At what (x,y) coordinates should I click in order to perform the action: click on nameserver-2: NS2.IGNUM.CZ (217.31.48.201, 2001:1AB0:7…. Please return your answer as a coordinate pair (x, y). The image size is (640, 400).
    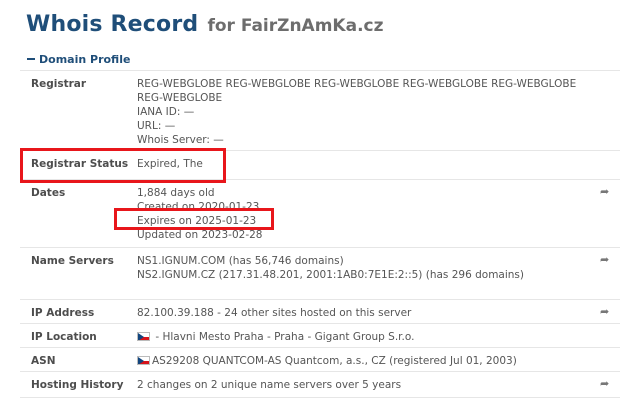
    Looking at the image, I should click on (331, 275).